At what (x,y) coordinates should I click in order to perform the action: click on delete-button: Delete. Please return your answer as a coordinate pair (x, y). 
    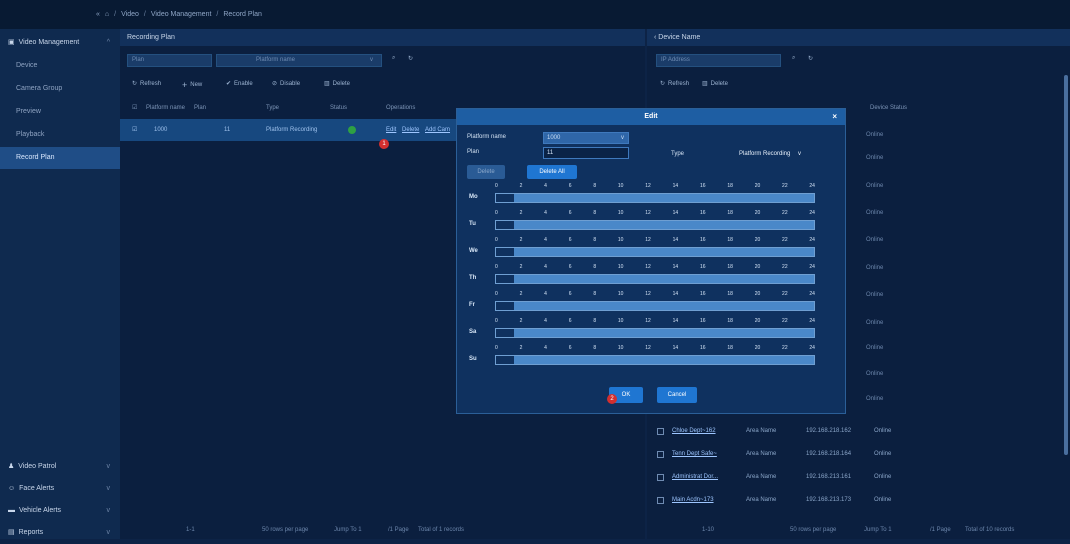
    Looking at the image, I should click on (486, 172).